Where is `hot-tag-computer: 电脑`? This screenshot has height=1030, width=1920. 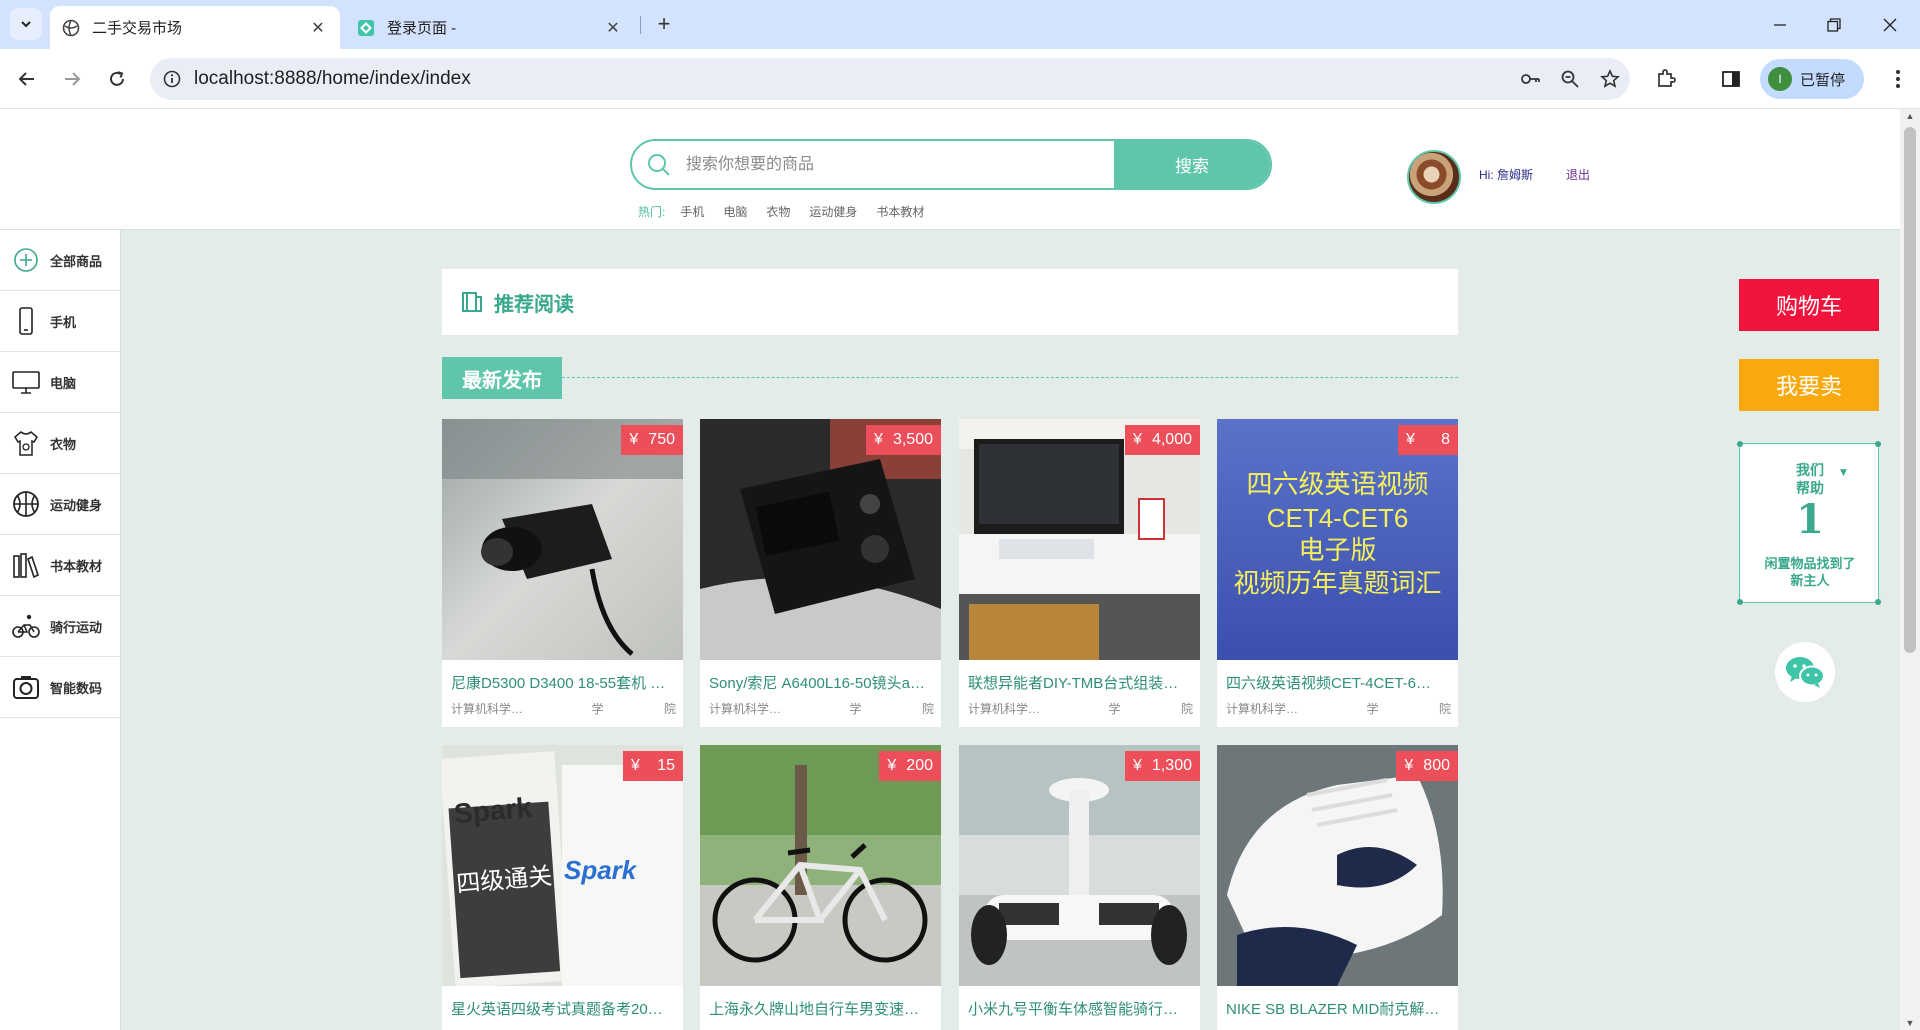 hot-tag-computer: 电脑 is located at coordinates (735, 211).